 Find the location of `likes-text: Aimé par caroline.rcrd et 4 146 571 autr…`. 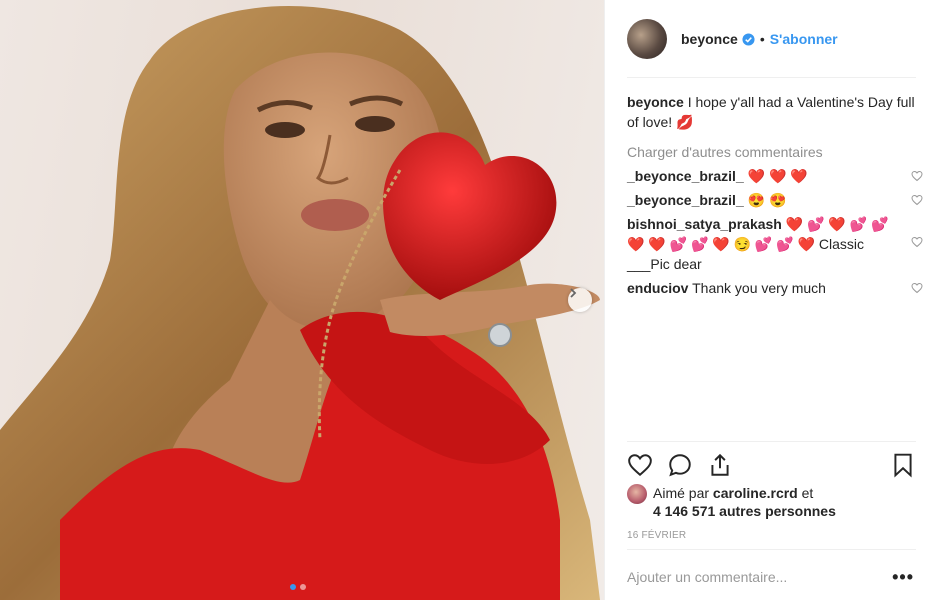

likes-text: Aimé par caroline.rcrd et 4 146 571 autr… is located at coordinates (744, 502).